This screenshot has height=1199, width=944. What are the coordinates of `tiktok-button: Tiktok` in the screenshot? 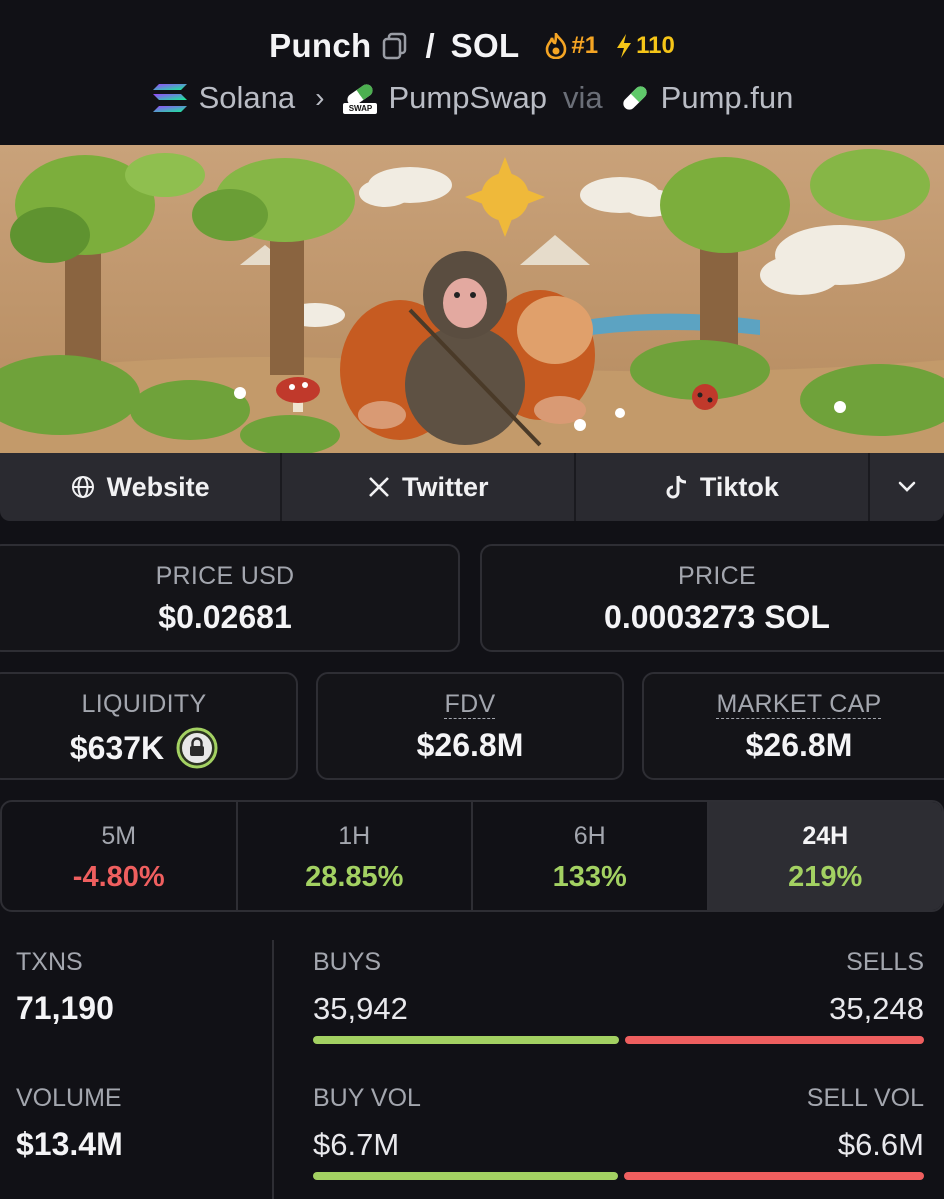 It's located at (723, 487).